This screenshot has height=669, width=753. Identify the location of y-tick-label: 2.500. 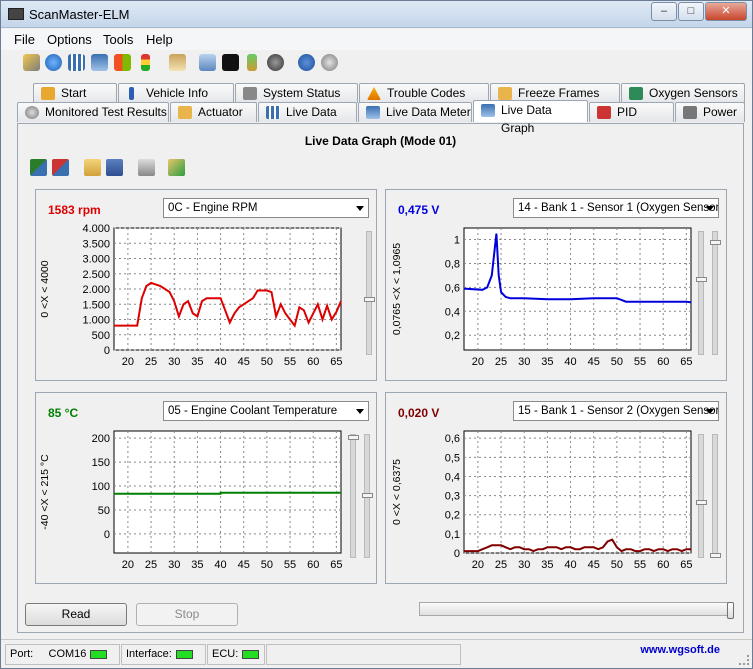
(96, 275).